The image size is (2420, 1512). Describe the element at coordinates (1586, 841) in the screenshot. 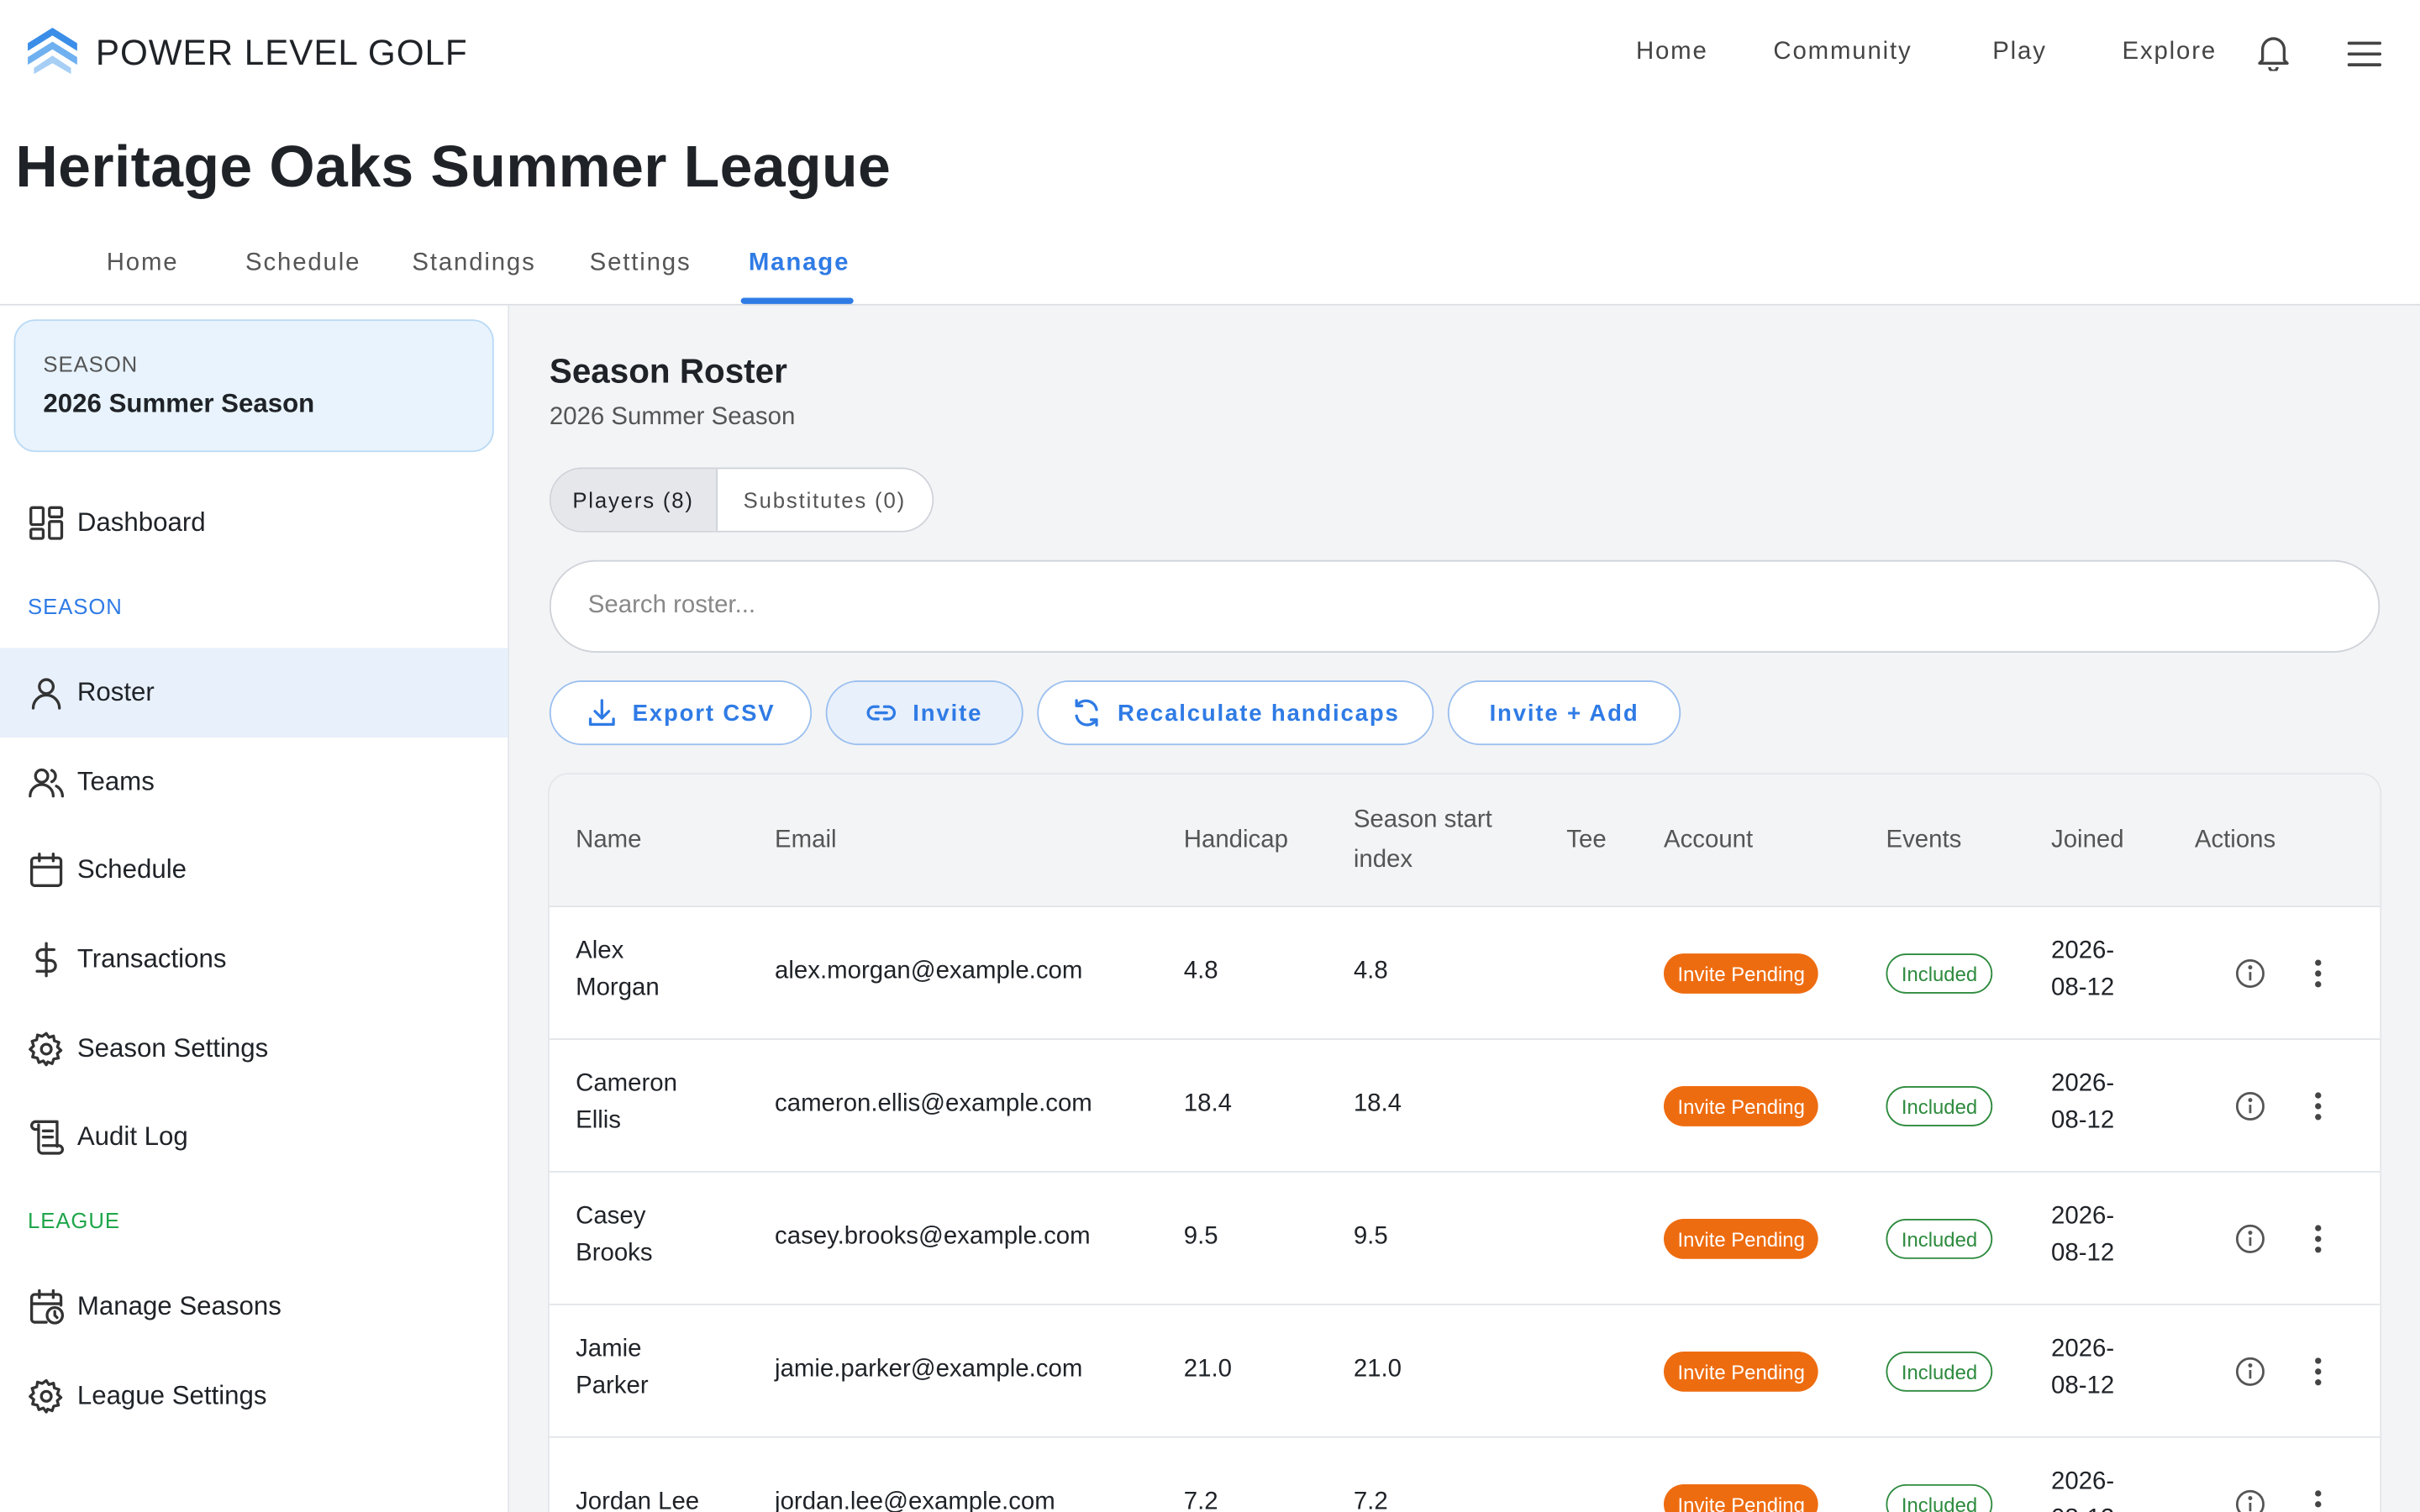

I see `col-tee: Tee` at that location.